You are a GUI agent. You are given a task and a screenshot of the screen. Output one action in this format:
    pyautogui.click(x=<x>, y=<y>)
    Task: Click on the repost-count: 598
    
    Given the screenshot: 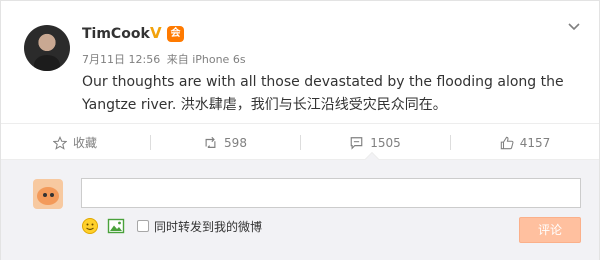 What is the action you would take?
    pyautogui.click(x=235, y=142)
    